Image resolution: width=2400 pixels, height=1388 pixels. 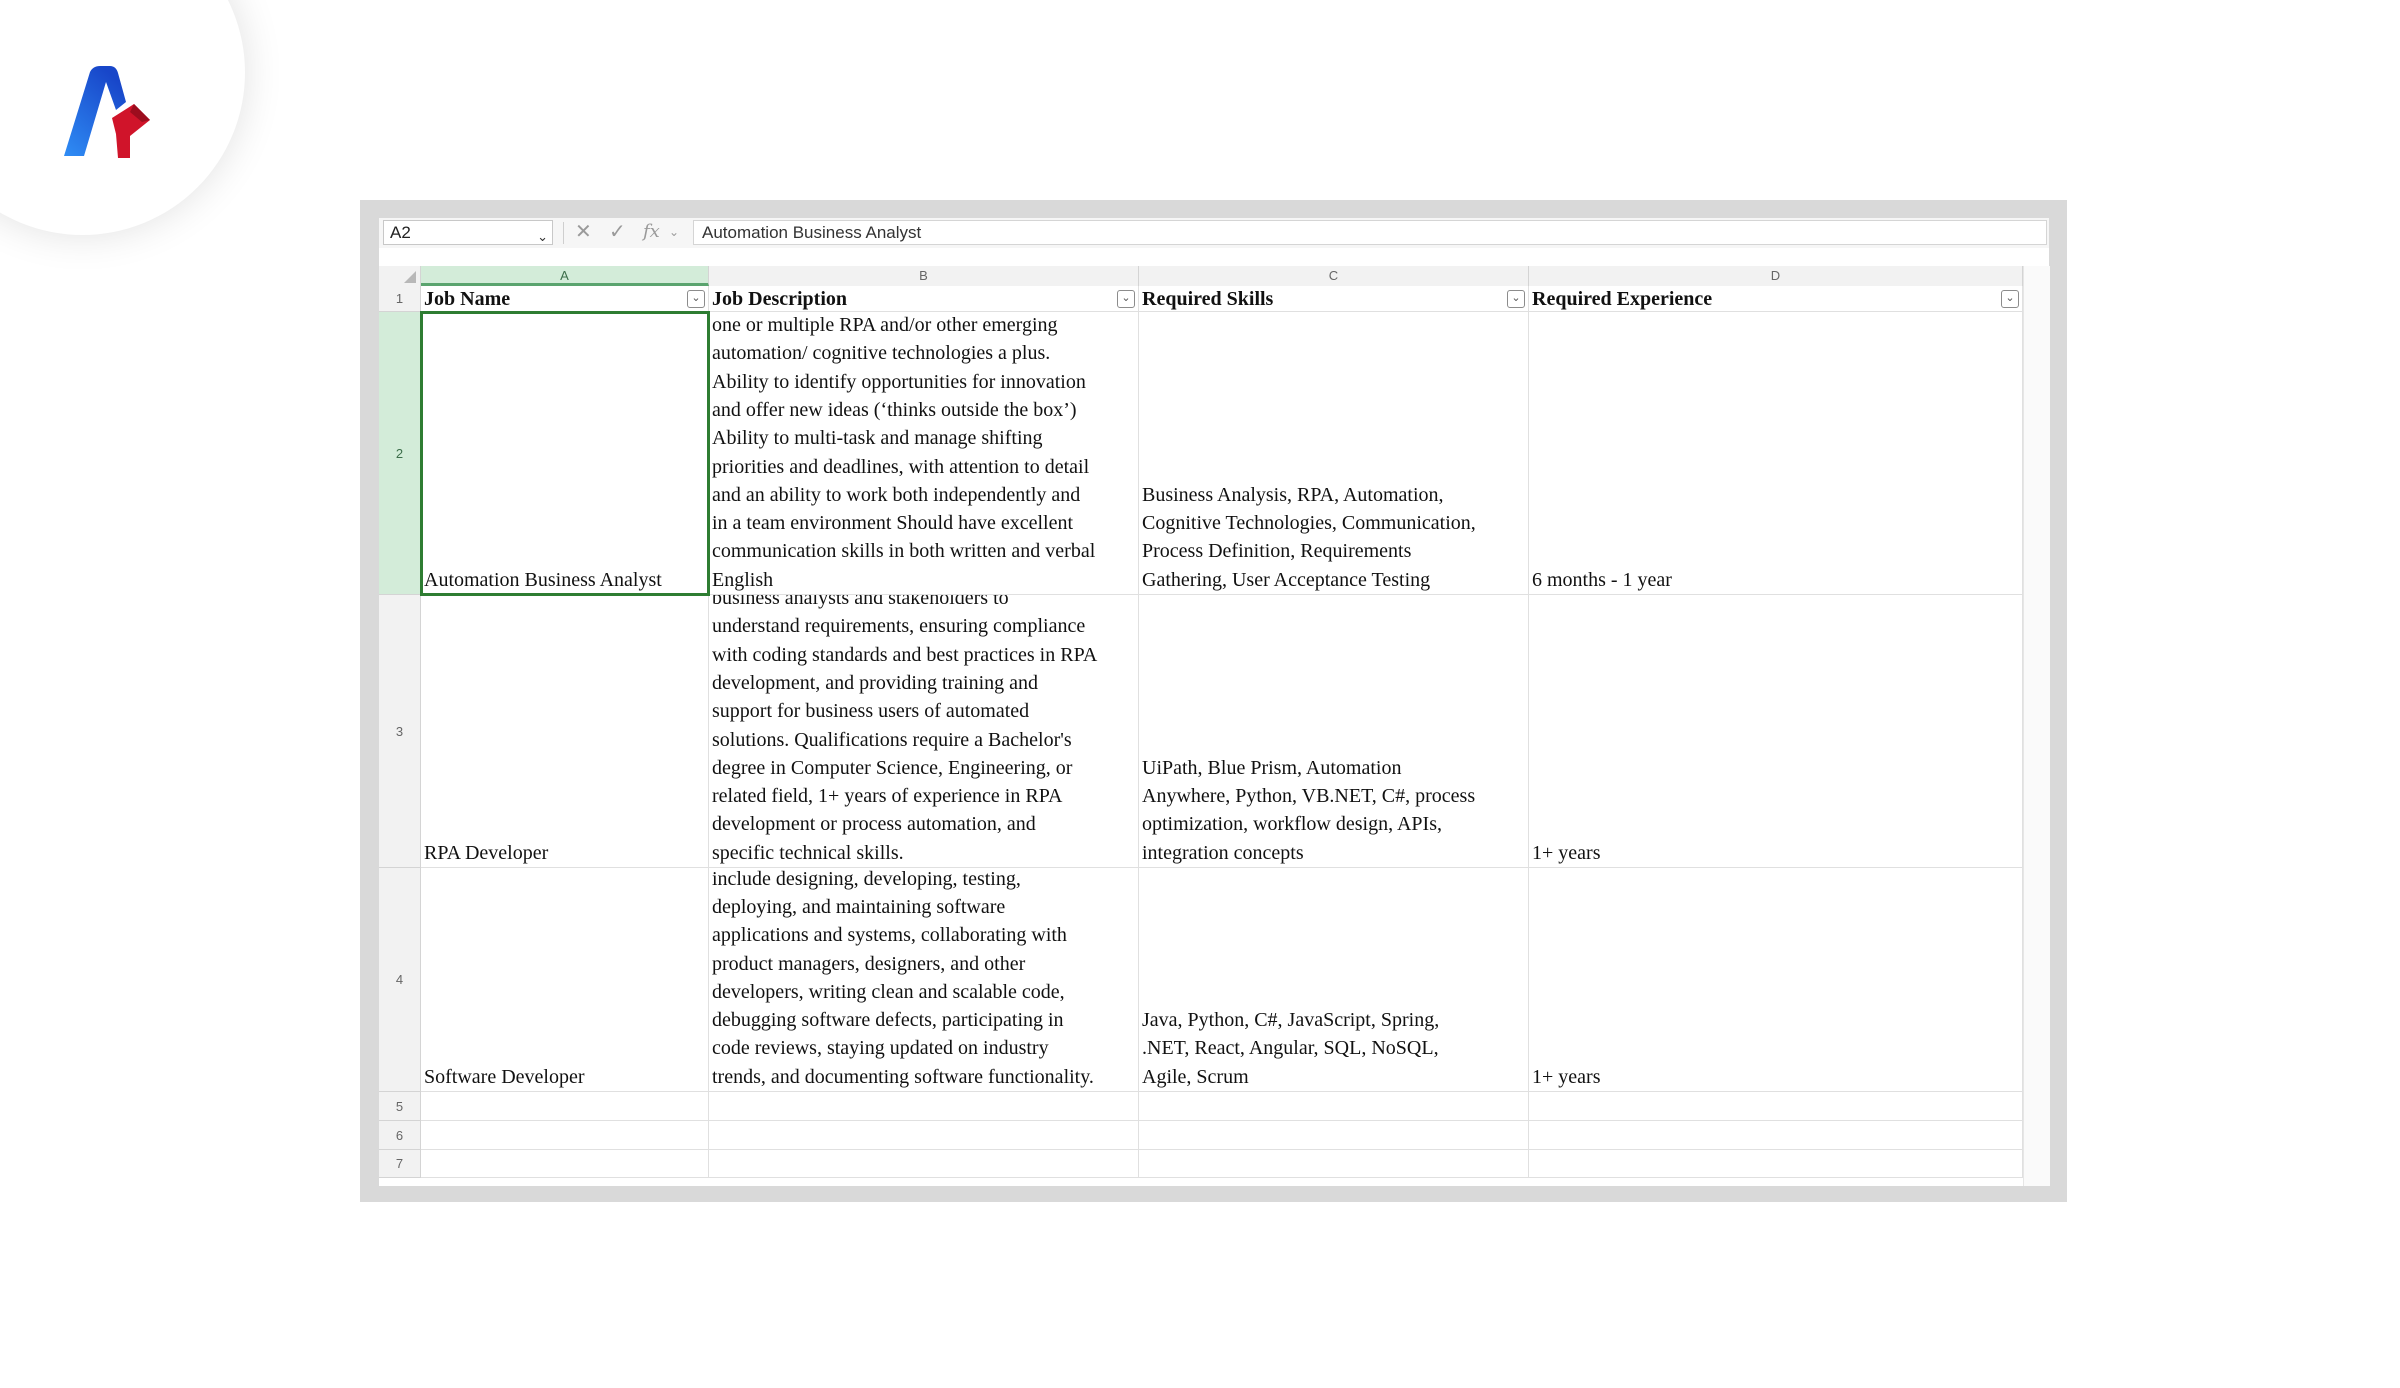 What do you see at coordinates (924, 276) in the screenshot?
I see `column-header-b: B` at bounding box center [924, 276].